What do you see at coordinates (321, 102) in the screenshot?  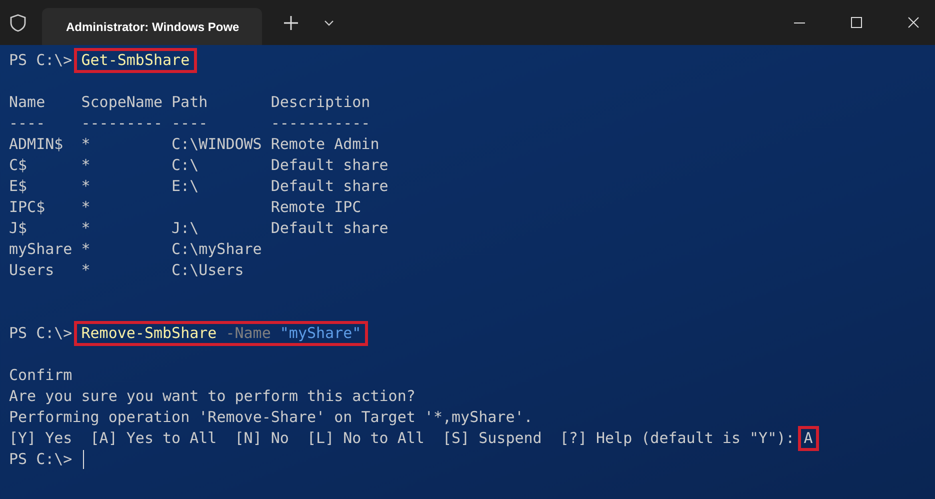 I see `column-header: Description` at bounding box center [321, 102].